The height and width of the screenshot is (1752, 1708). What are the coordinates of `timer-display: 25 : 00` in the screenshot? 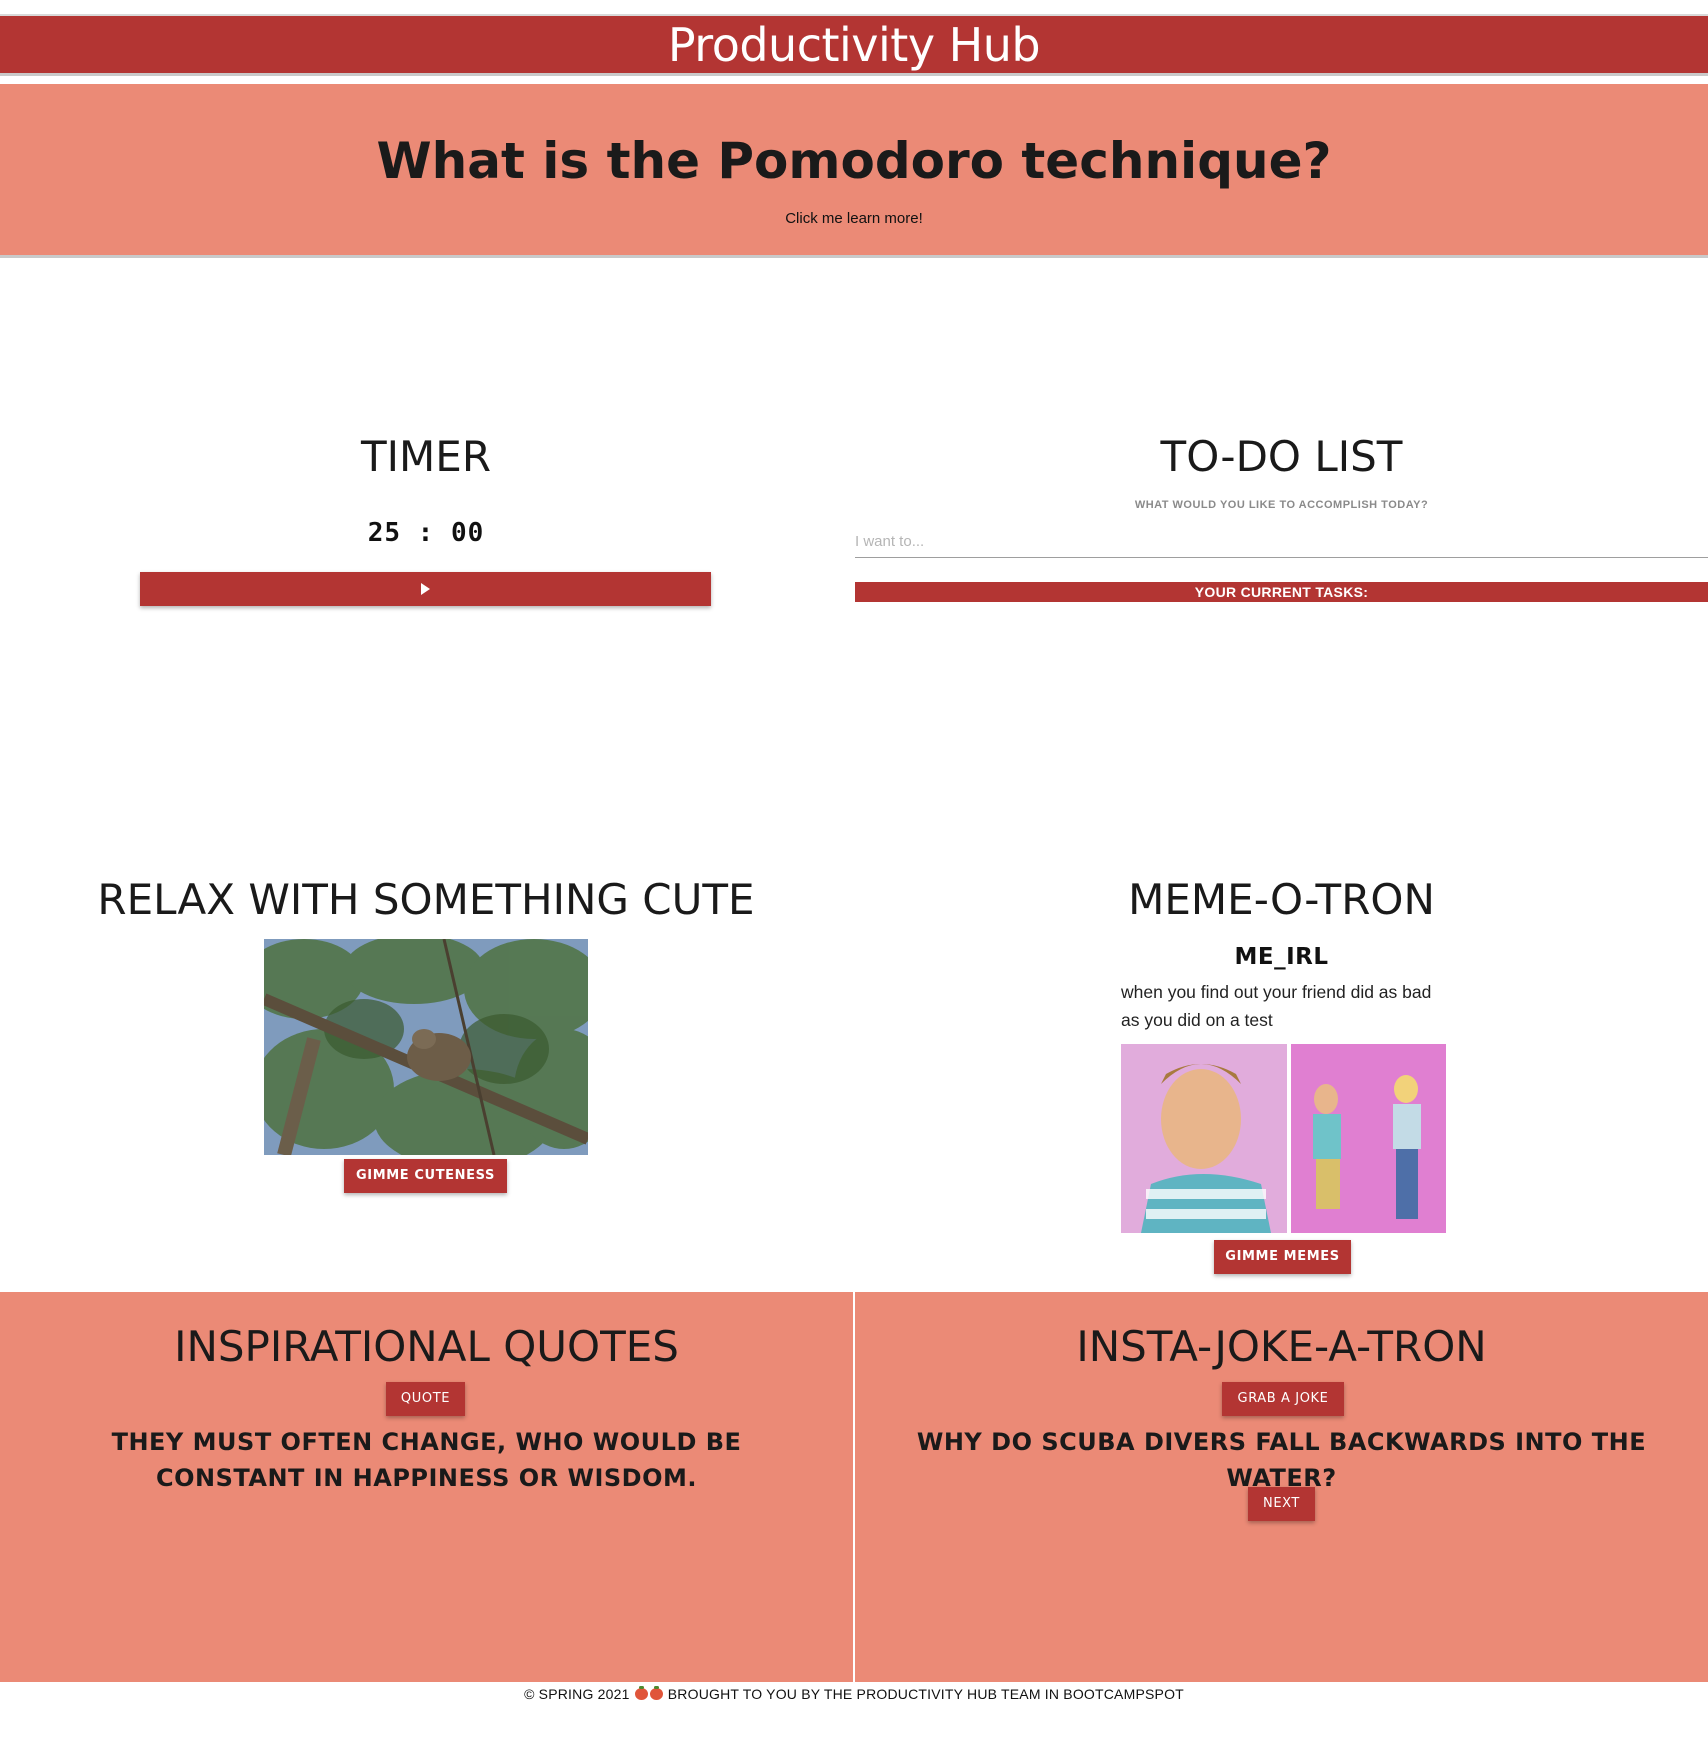 It's located at (426, 533).